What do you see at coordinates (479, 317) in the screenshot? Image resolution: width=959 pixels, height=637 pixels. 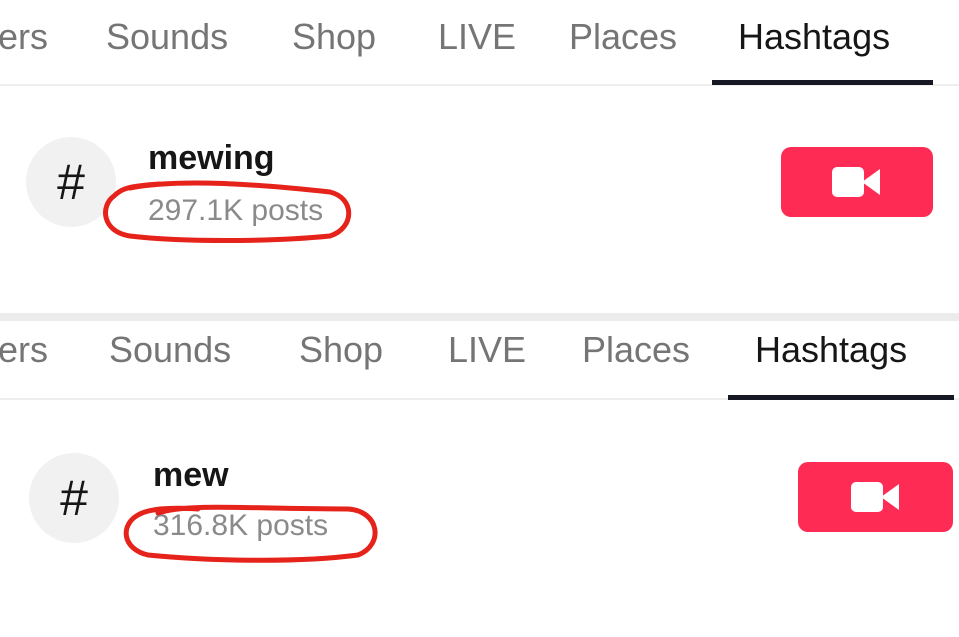 I see `screenshot-divider` at bounding box center [479, 317].